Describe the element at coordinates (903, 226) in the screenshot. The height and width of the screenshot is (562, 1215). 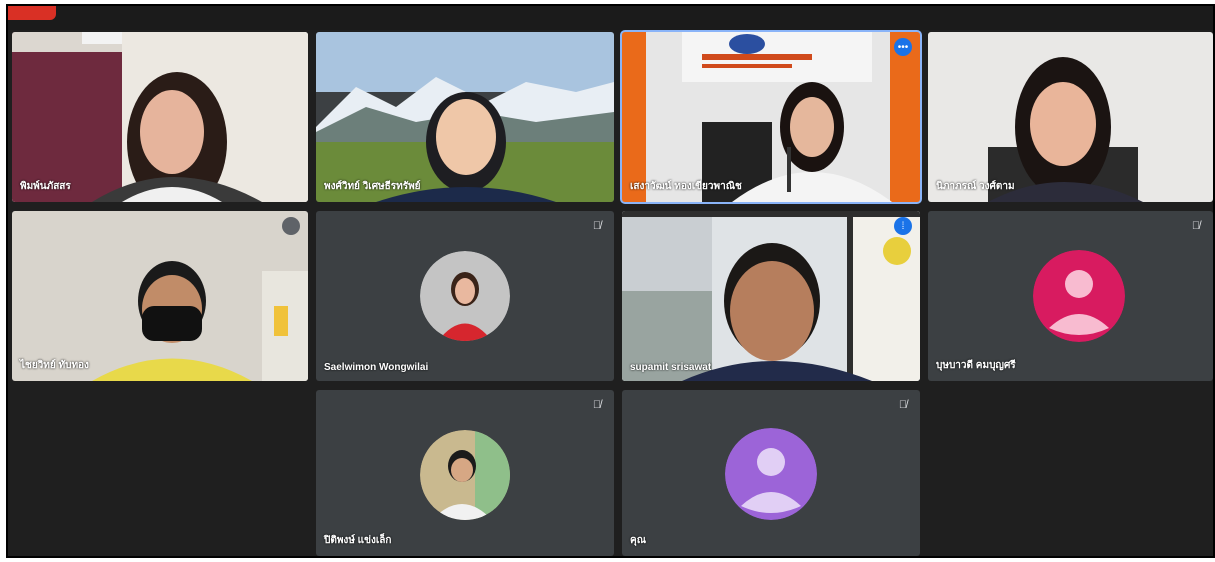
I see `speaking-icon: ⁞` at that location.